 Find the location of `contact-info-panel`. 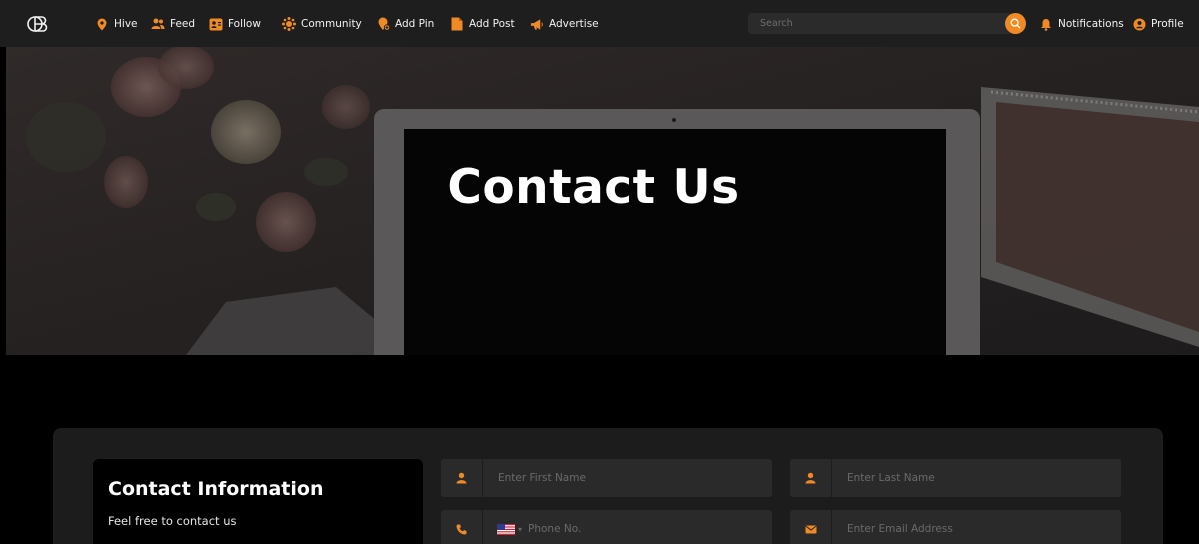

contact-info-panel is located at coordinates (258, 501).